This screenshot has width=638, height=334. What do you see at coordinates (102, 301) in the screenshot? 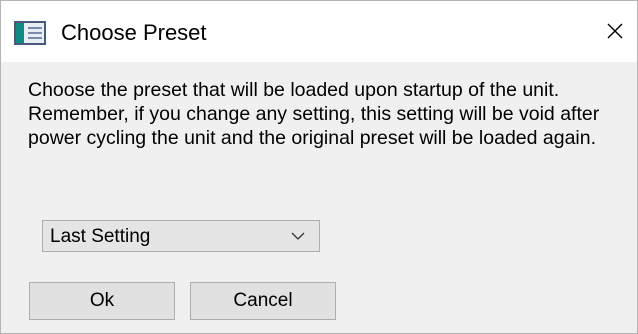
I see `ok-button: Ok` at bounding box center [102, 301].